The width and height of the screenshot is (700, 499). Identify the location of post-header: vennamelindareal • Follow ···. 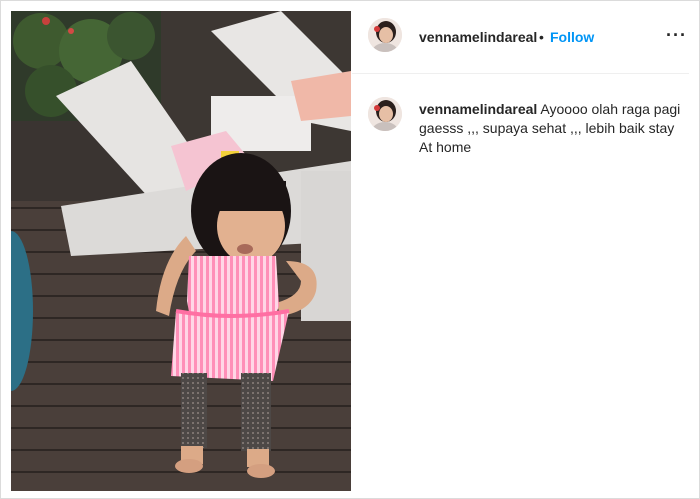
(520, 42).